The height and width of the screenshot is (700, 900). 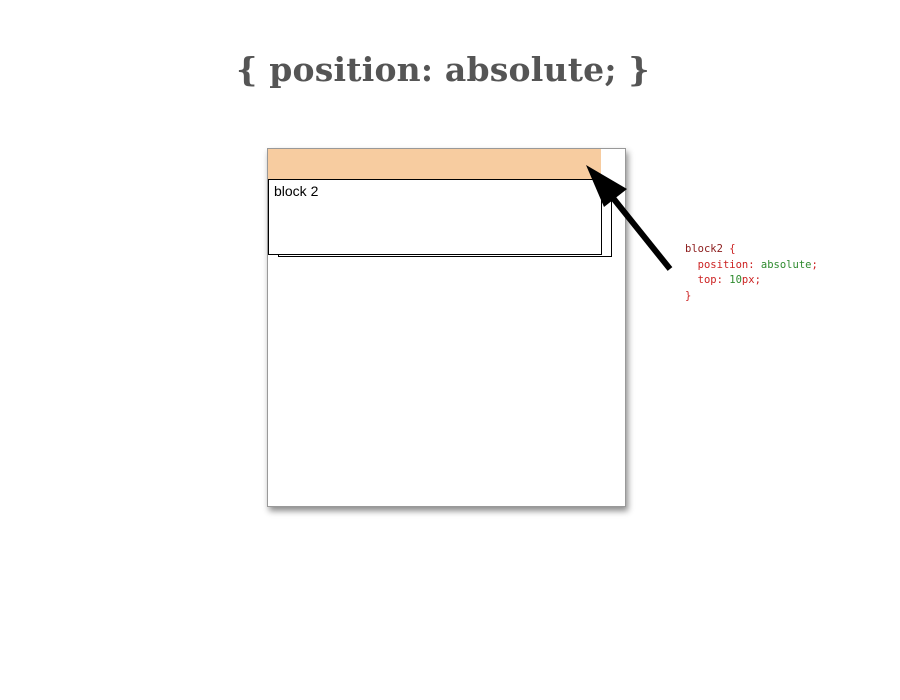 I want to click on code-rule2-number: 10, so click(x=732, y=280).